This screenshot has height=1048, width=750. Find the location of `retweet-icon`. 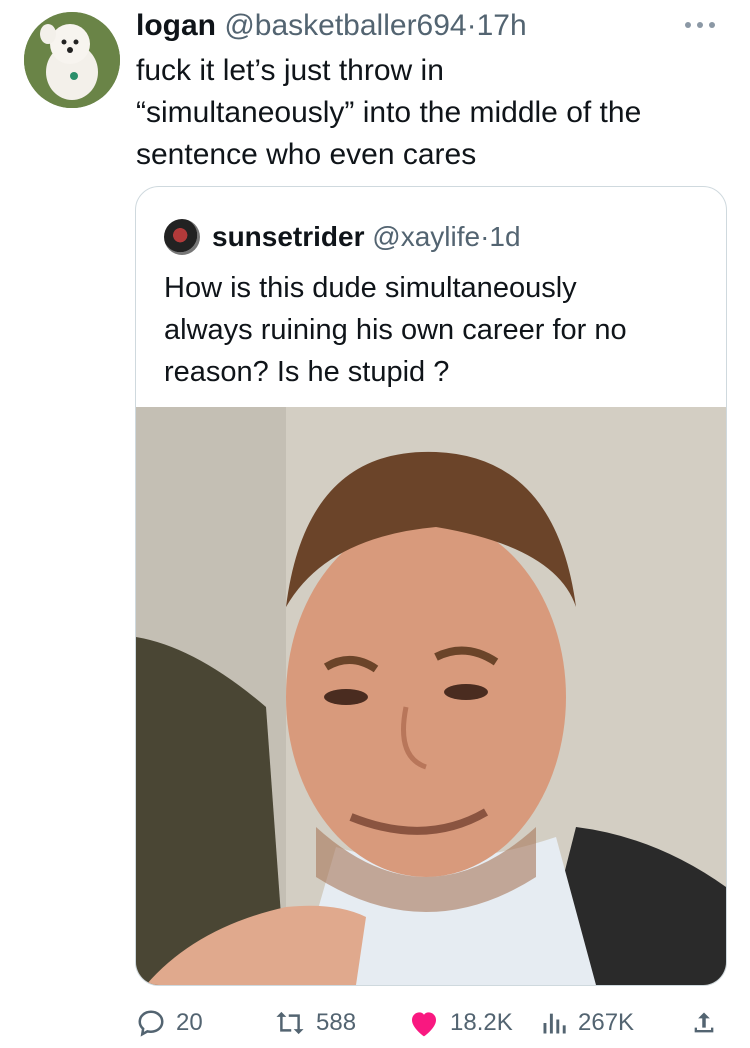

retweet-icon is located at coordinates (290, 1023).